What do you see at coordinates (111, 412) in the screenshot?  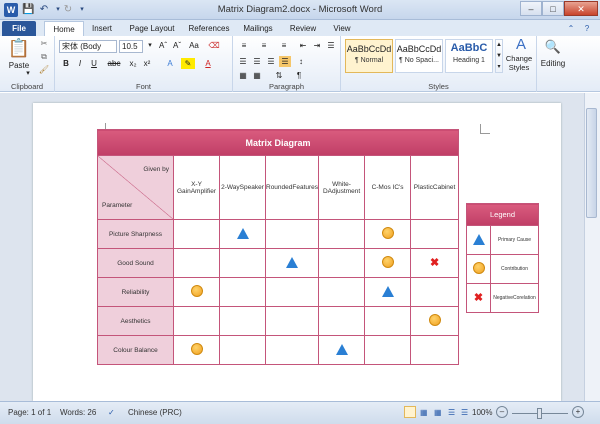 I see `proofing-icon: ✓` at bounding box center [111, 412].